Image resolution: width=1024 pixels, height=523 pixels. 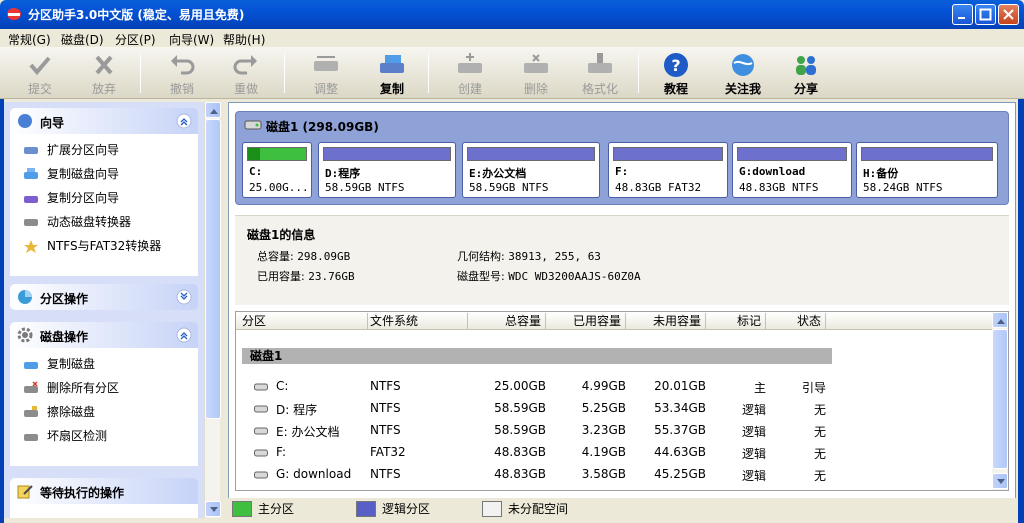 I want to click on table-row: G: download NTFS 48.83GB 3.58GB 45.25GB 逻辑 无, so click(x=615, y=475).